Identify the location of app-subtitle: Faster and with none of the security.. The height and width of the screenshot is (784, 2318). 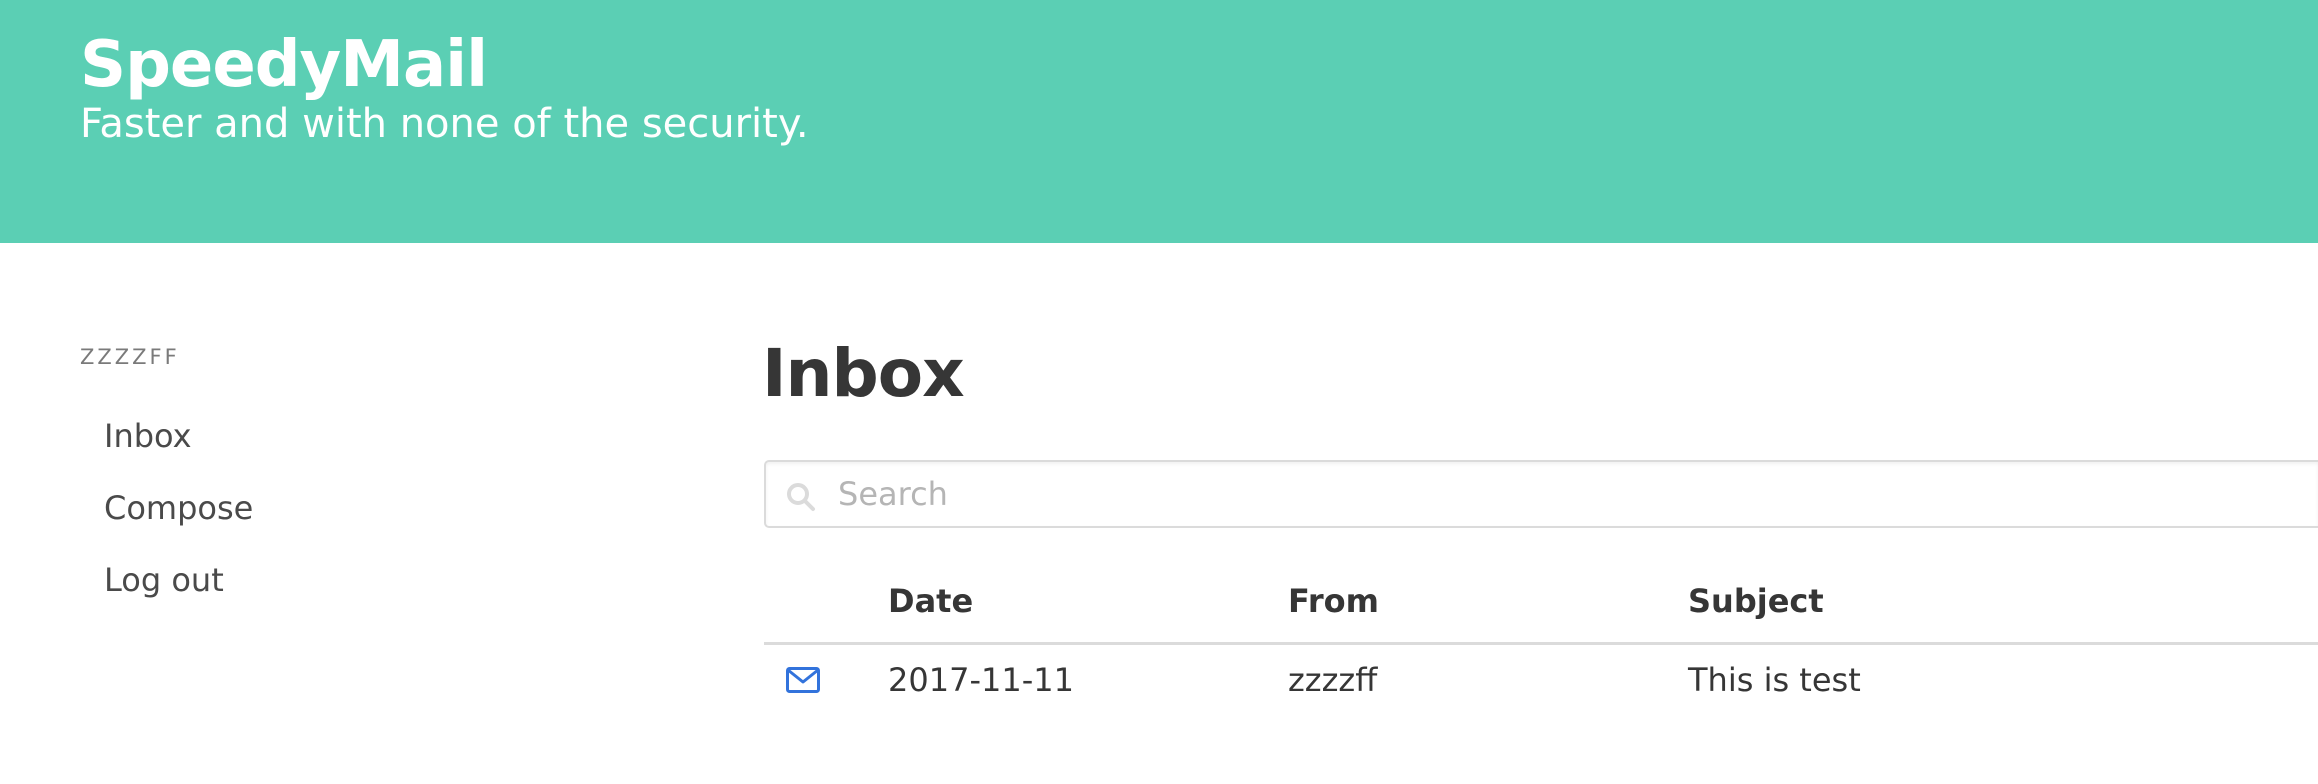
(444, 124).